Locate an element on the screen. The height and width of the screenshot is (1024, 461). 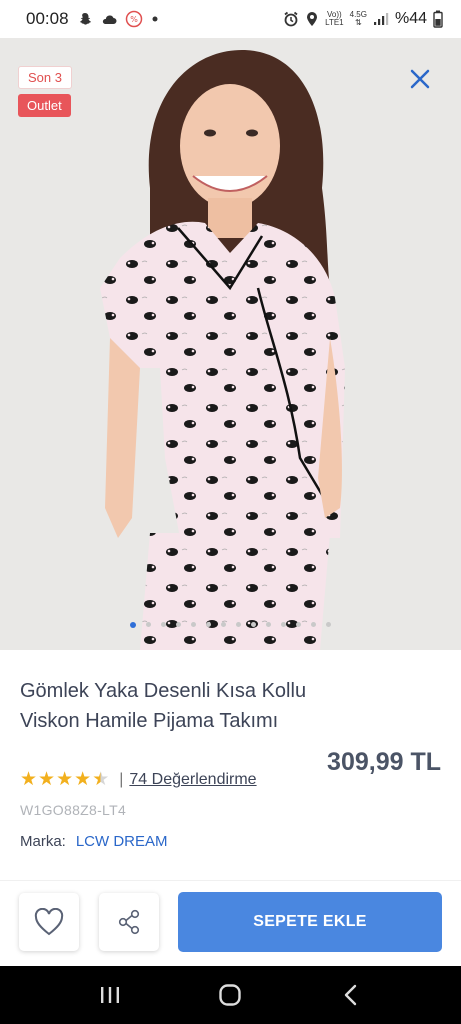
status-right: Vo)) LTE1 4.5G ⇅ %44 is located at coordinates (363, 19).